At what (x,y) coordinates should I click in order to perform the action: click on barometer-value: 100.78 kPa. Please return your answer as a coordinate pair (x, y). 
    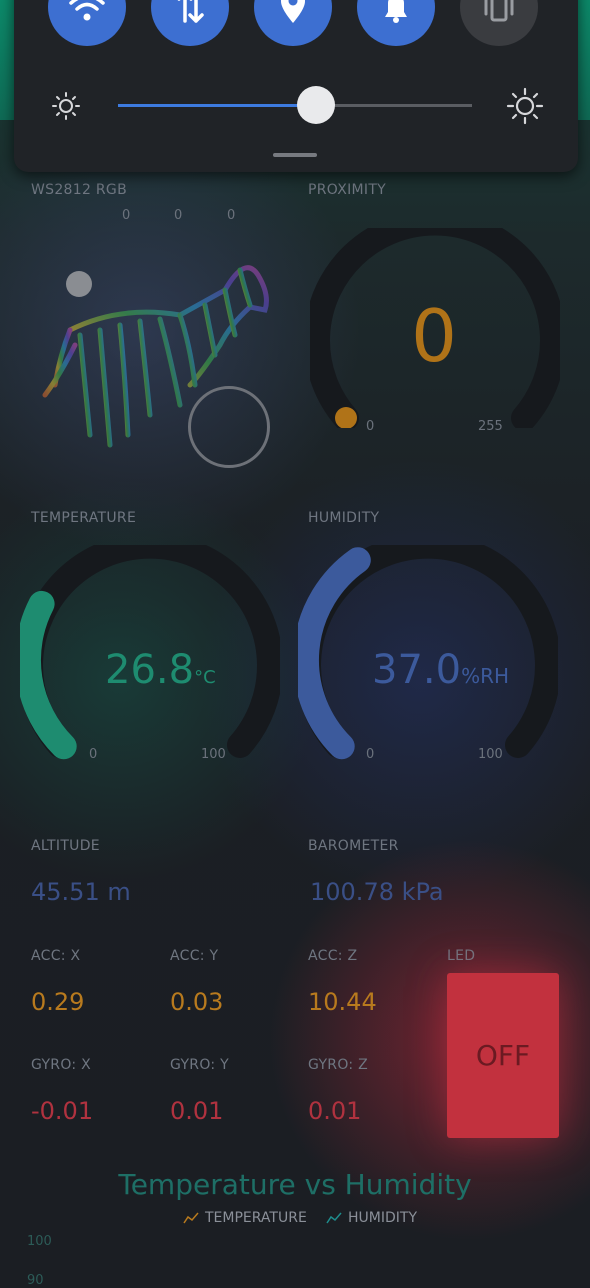
    Looking at the image, I should click on (377, 892).